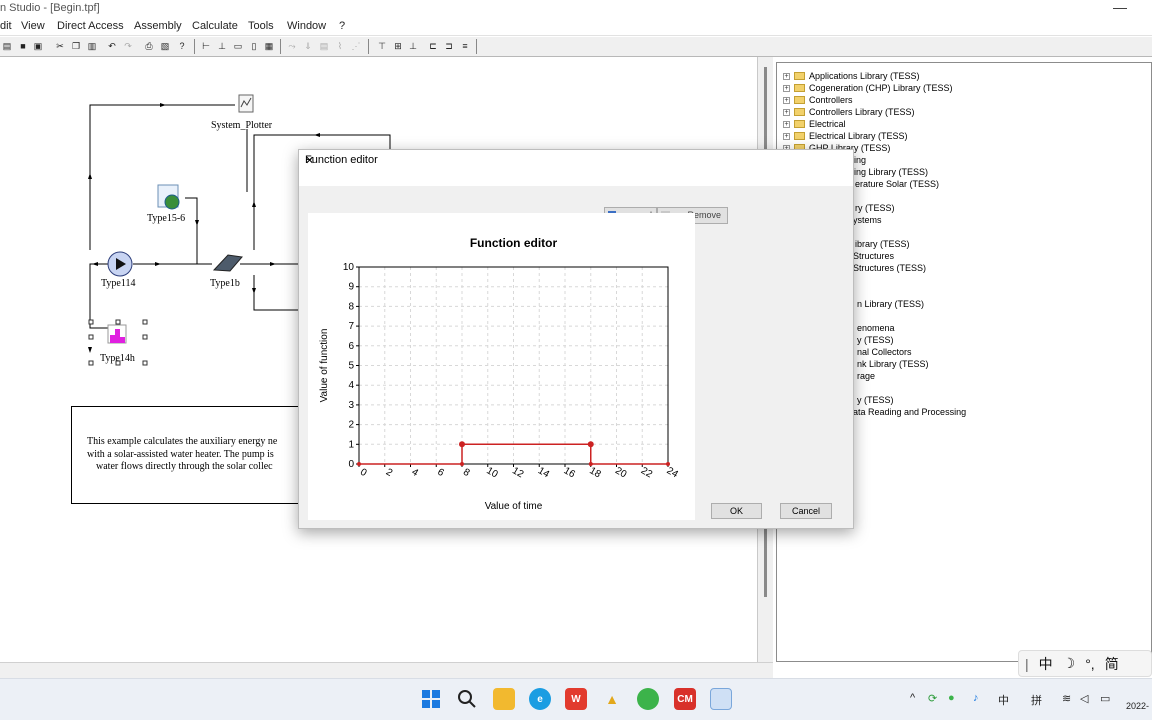  I want to click on tree-item-partial: Structures (TESS), so click(889, 268).